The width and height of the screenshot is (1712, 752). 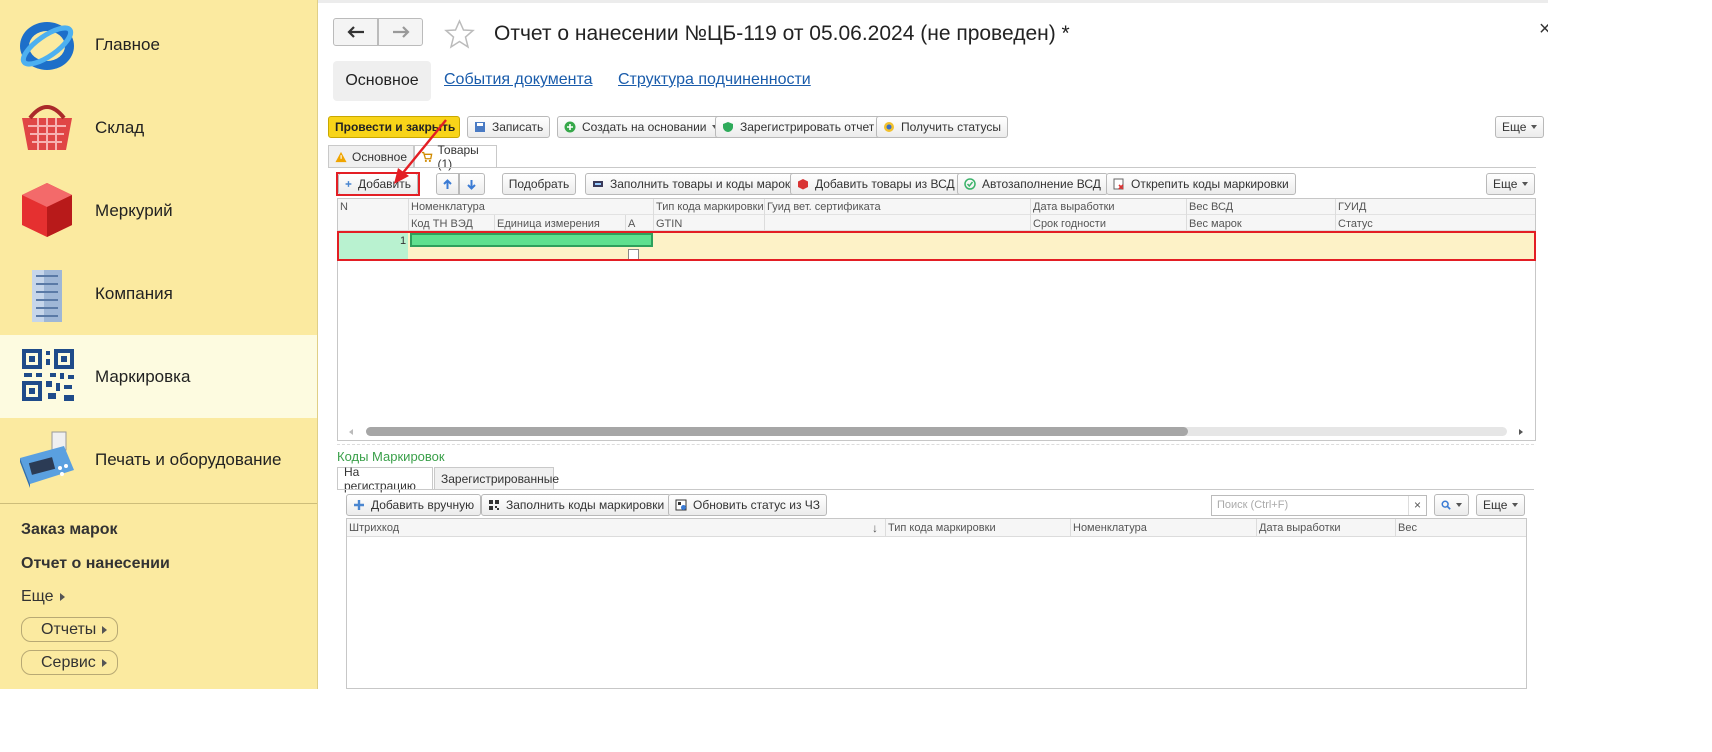 I want to click on scroll-left-icon, so click(x=351, y=432).